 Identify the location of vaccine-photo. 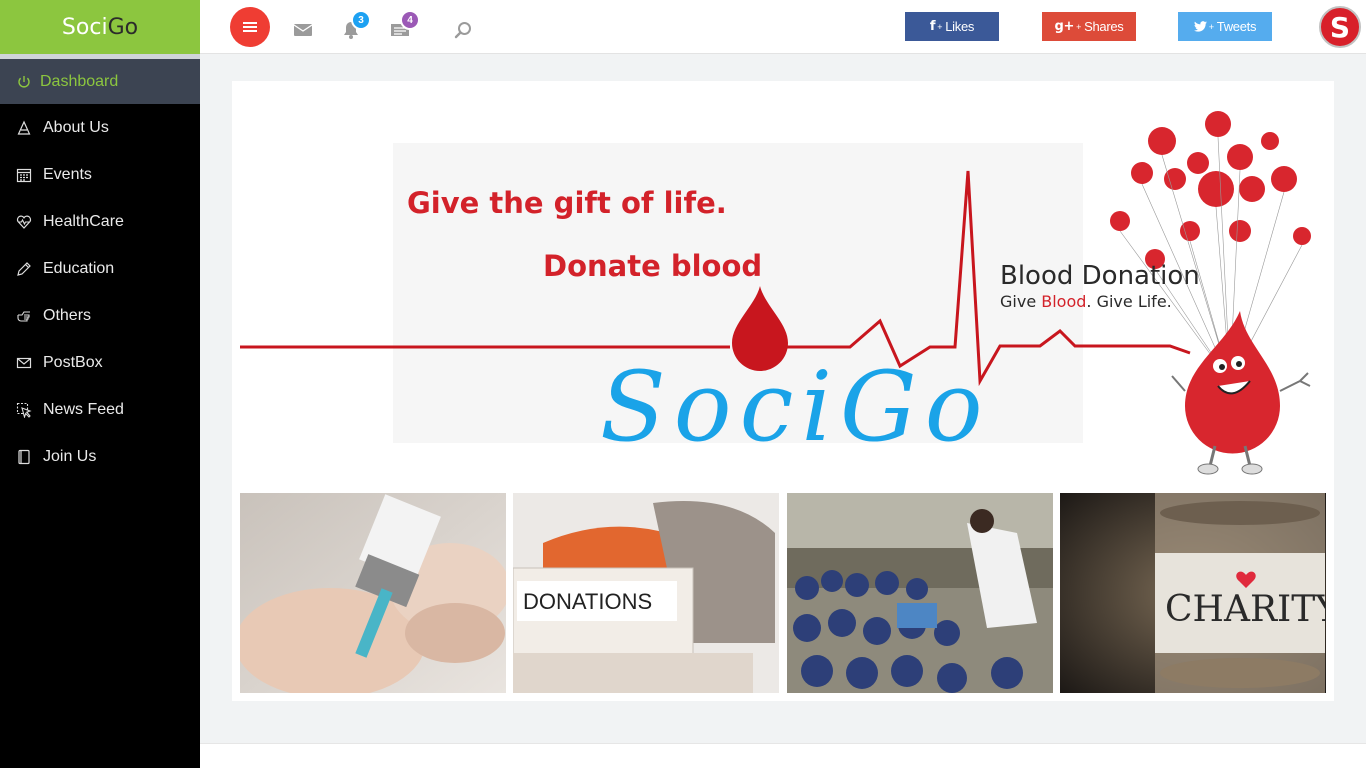
(373, 593).